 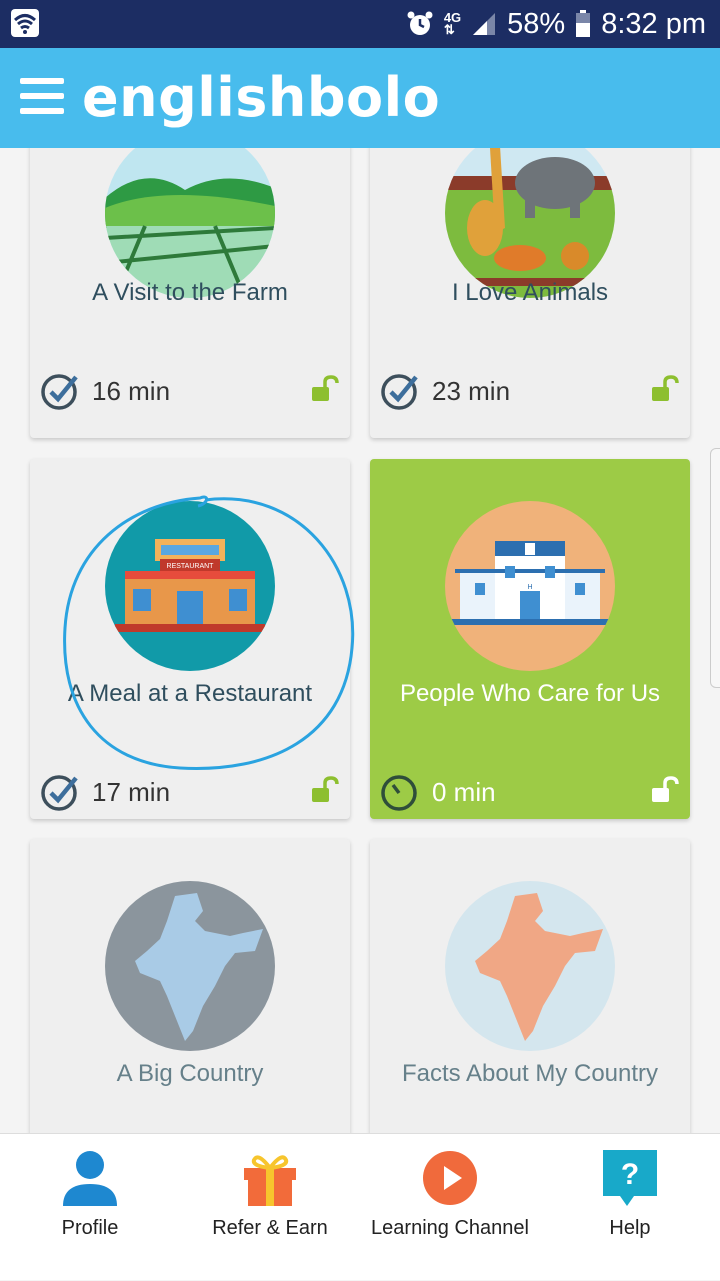 I want to click on scroll-indicator, so click(x=715, y=568).